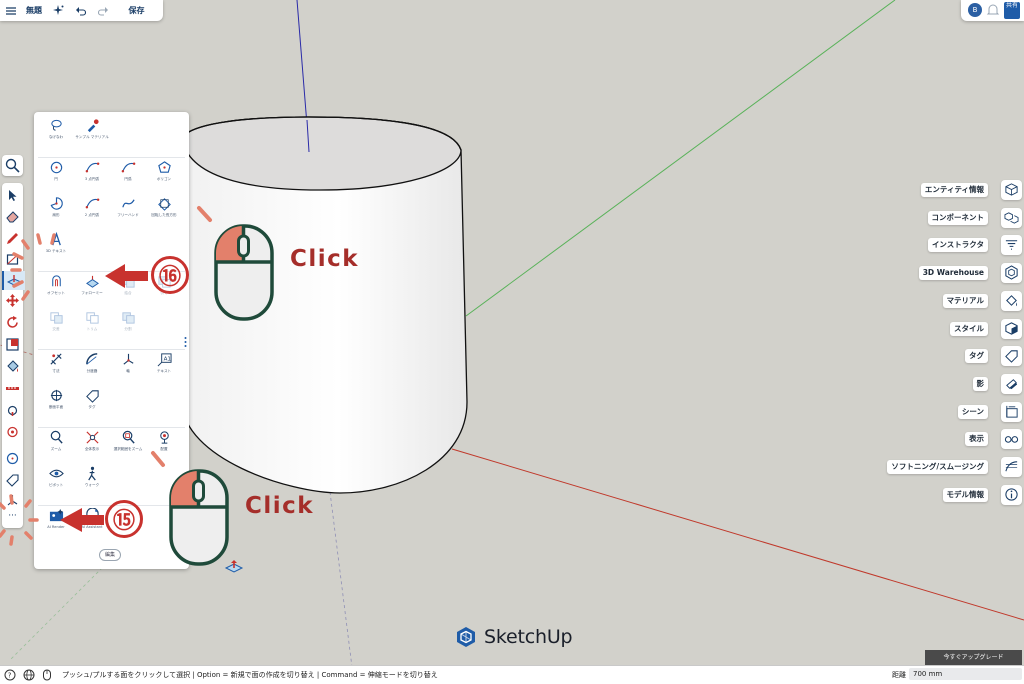 This screenshot has width=1024, height=684. What do you see at coordinates (124, 519) in the screenshot?
I see `step-badge-15: ⑮` at bounding box center [124, 519].